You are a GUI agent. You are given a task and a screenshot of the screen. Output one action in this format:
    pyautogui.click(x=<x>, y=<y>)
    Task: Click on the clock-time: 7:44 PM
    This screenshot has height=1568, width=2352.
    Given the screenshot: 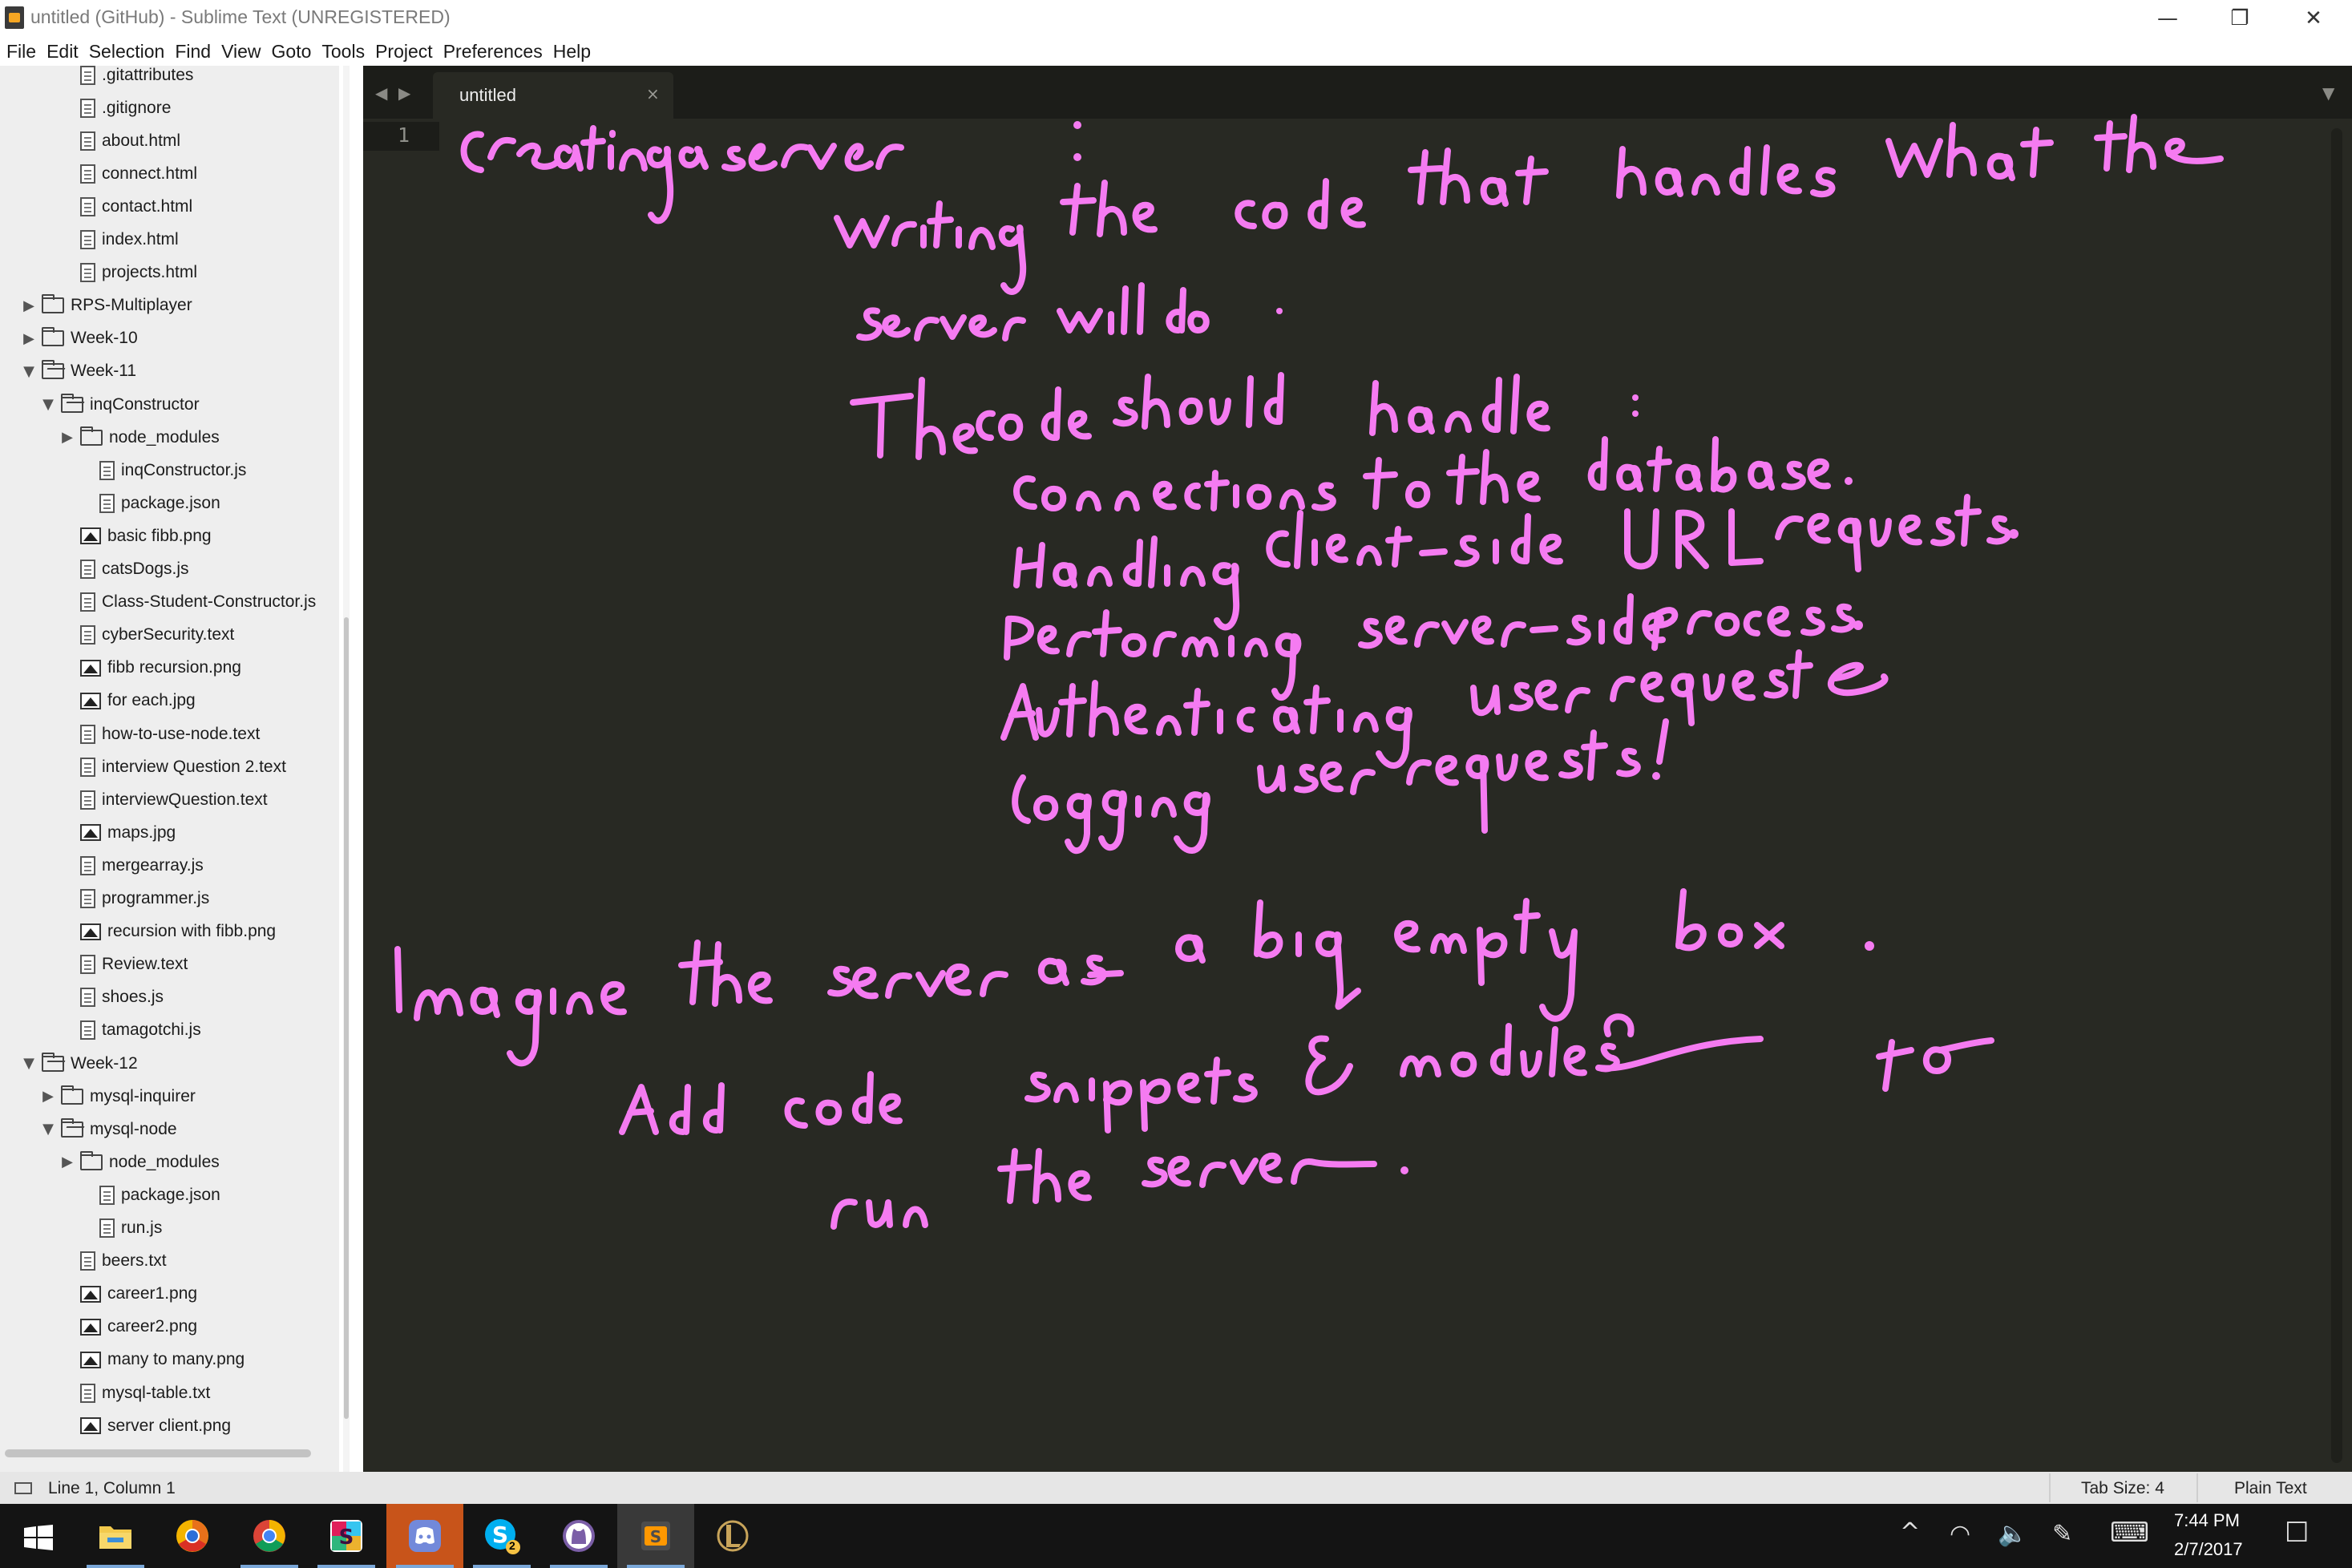 What is the action you would take?
    pyautogui.click(x=2207, y=1520)
    